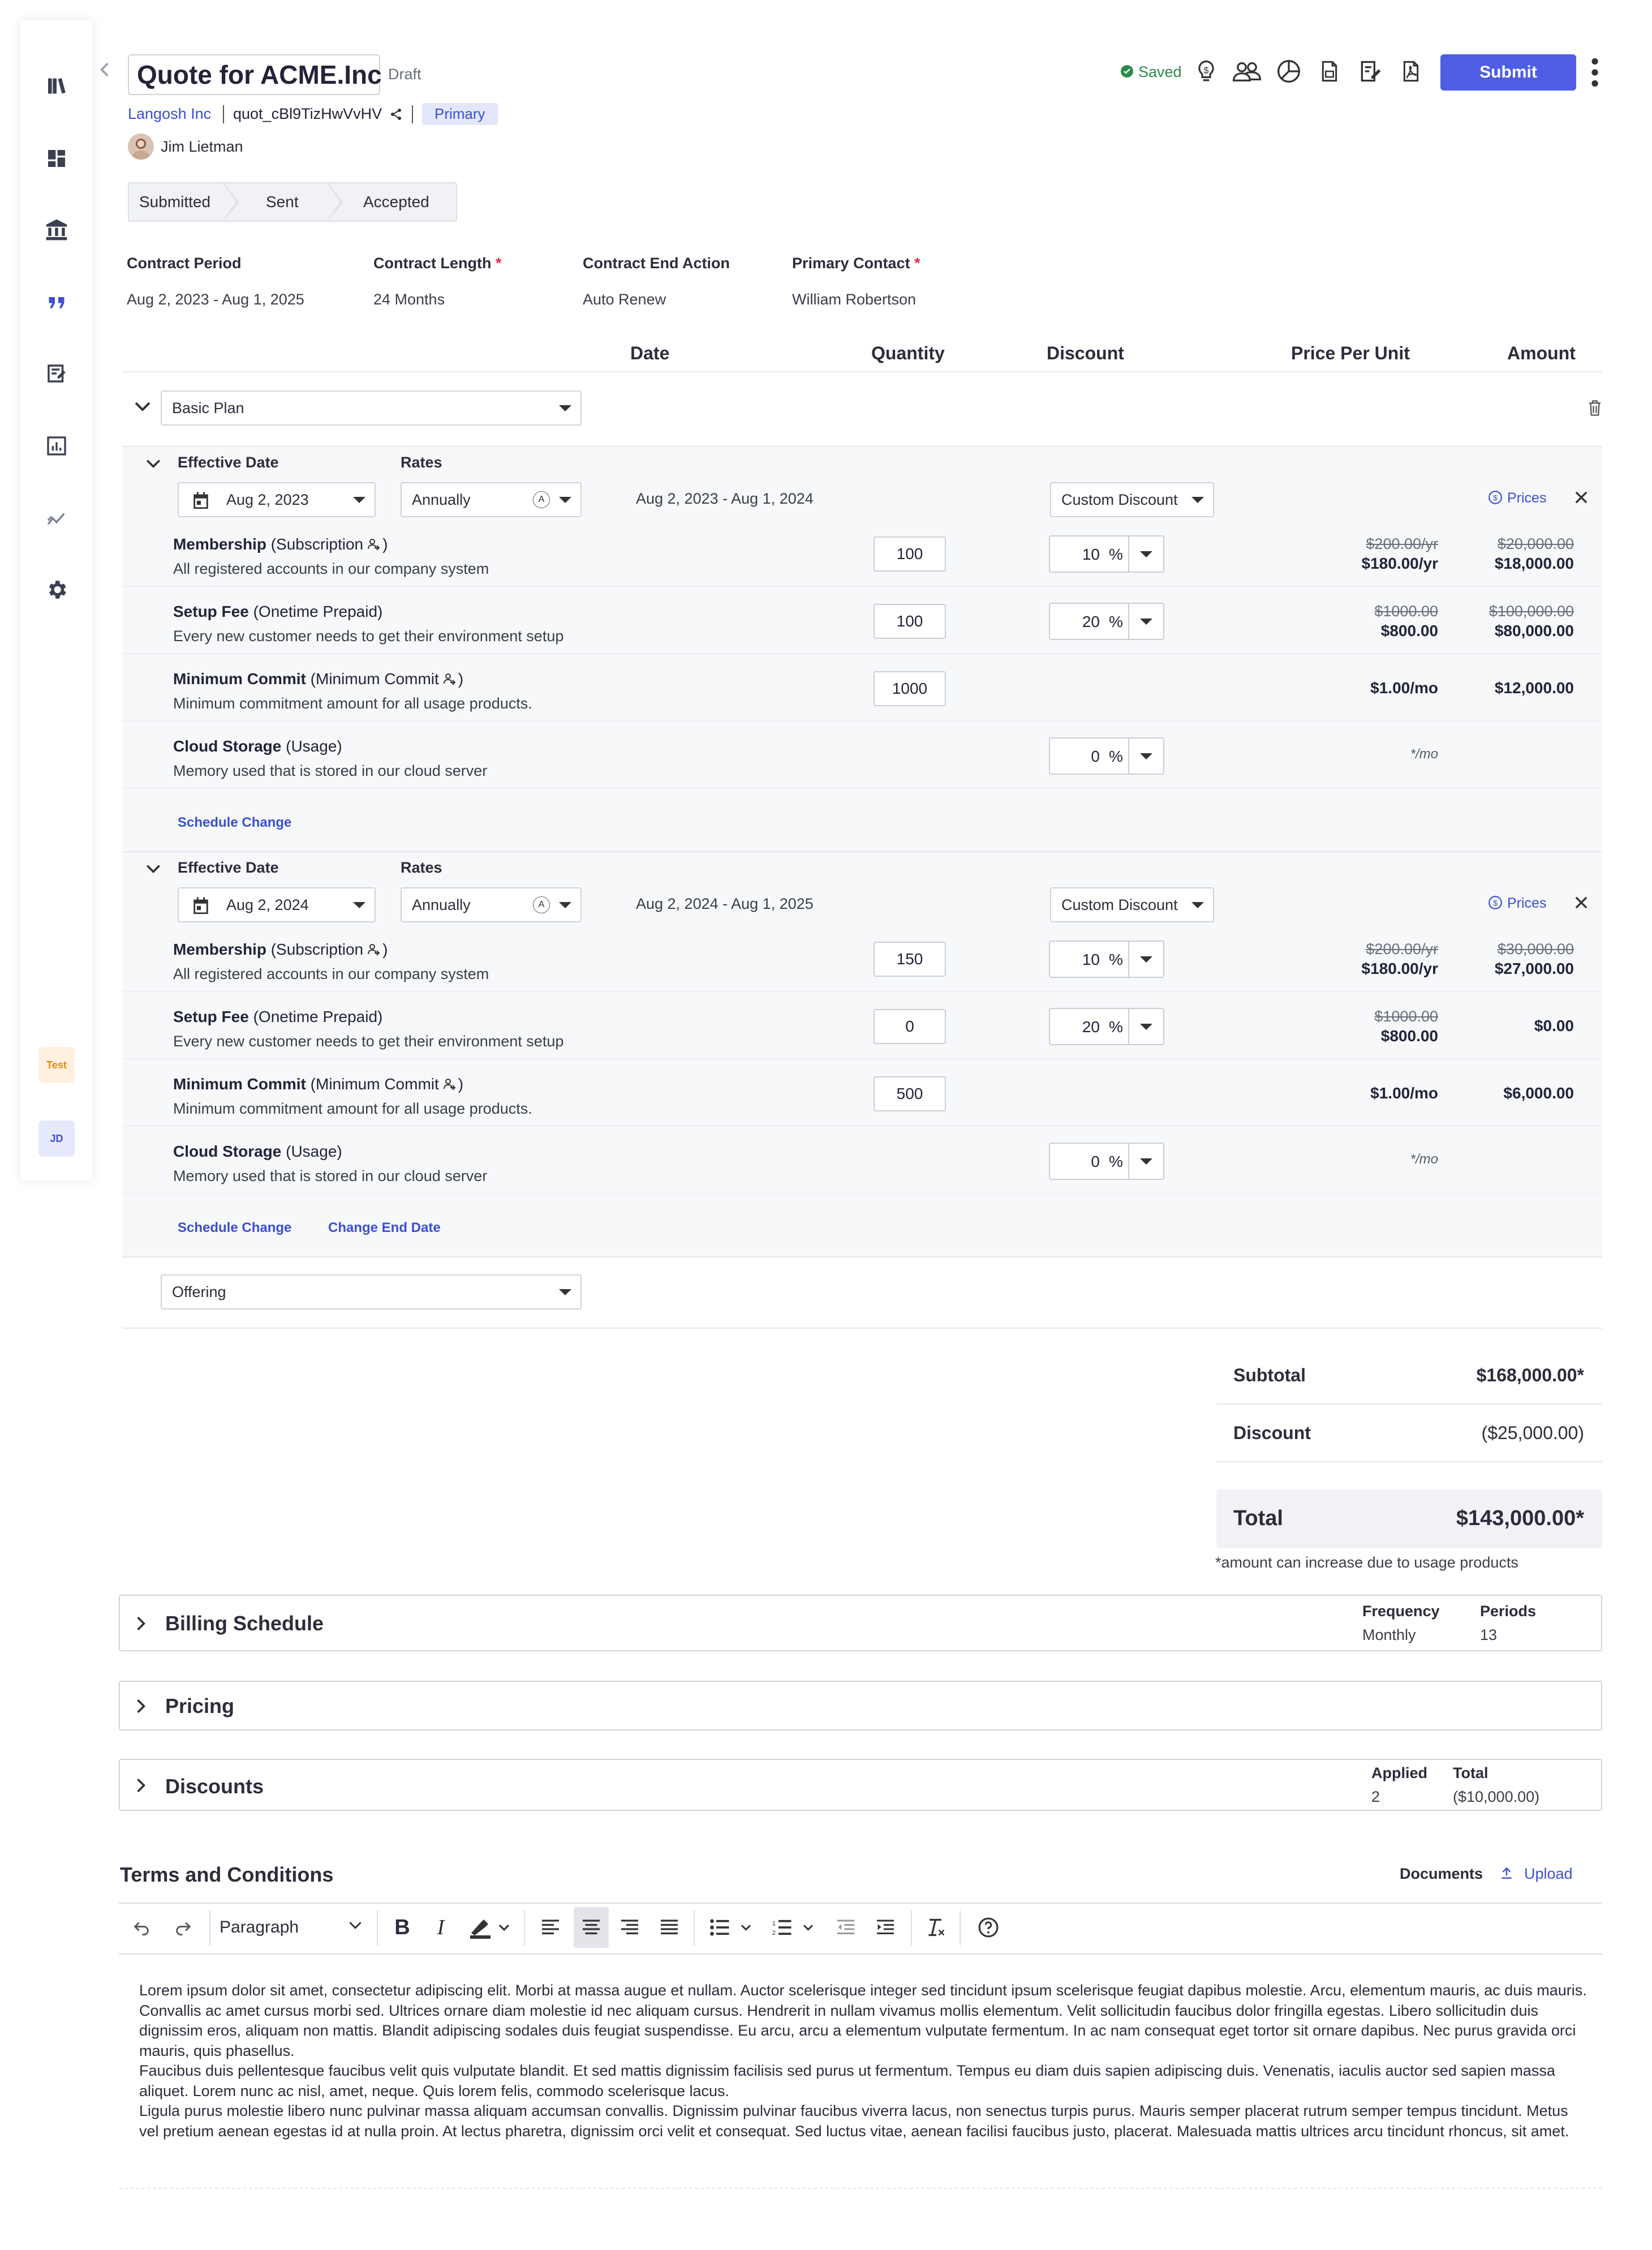 Image resolution: width=1652 pixels, height=2250 pixels. I want to click on owner-name: Jim Lietman, so click(202, 147).